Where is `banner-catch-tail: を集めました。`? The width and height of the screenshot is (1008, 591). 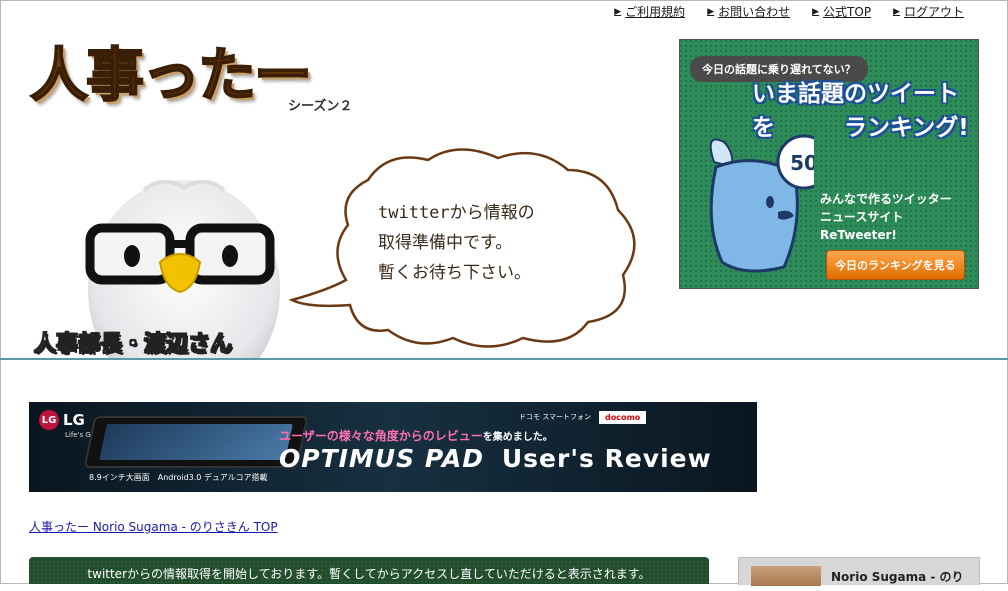 banner-catch-tail: を集めました。 is located at coordinates (517, 437).